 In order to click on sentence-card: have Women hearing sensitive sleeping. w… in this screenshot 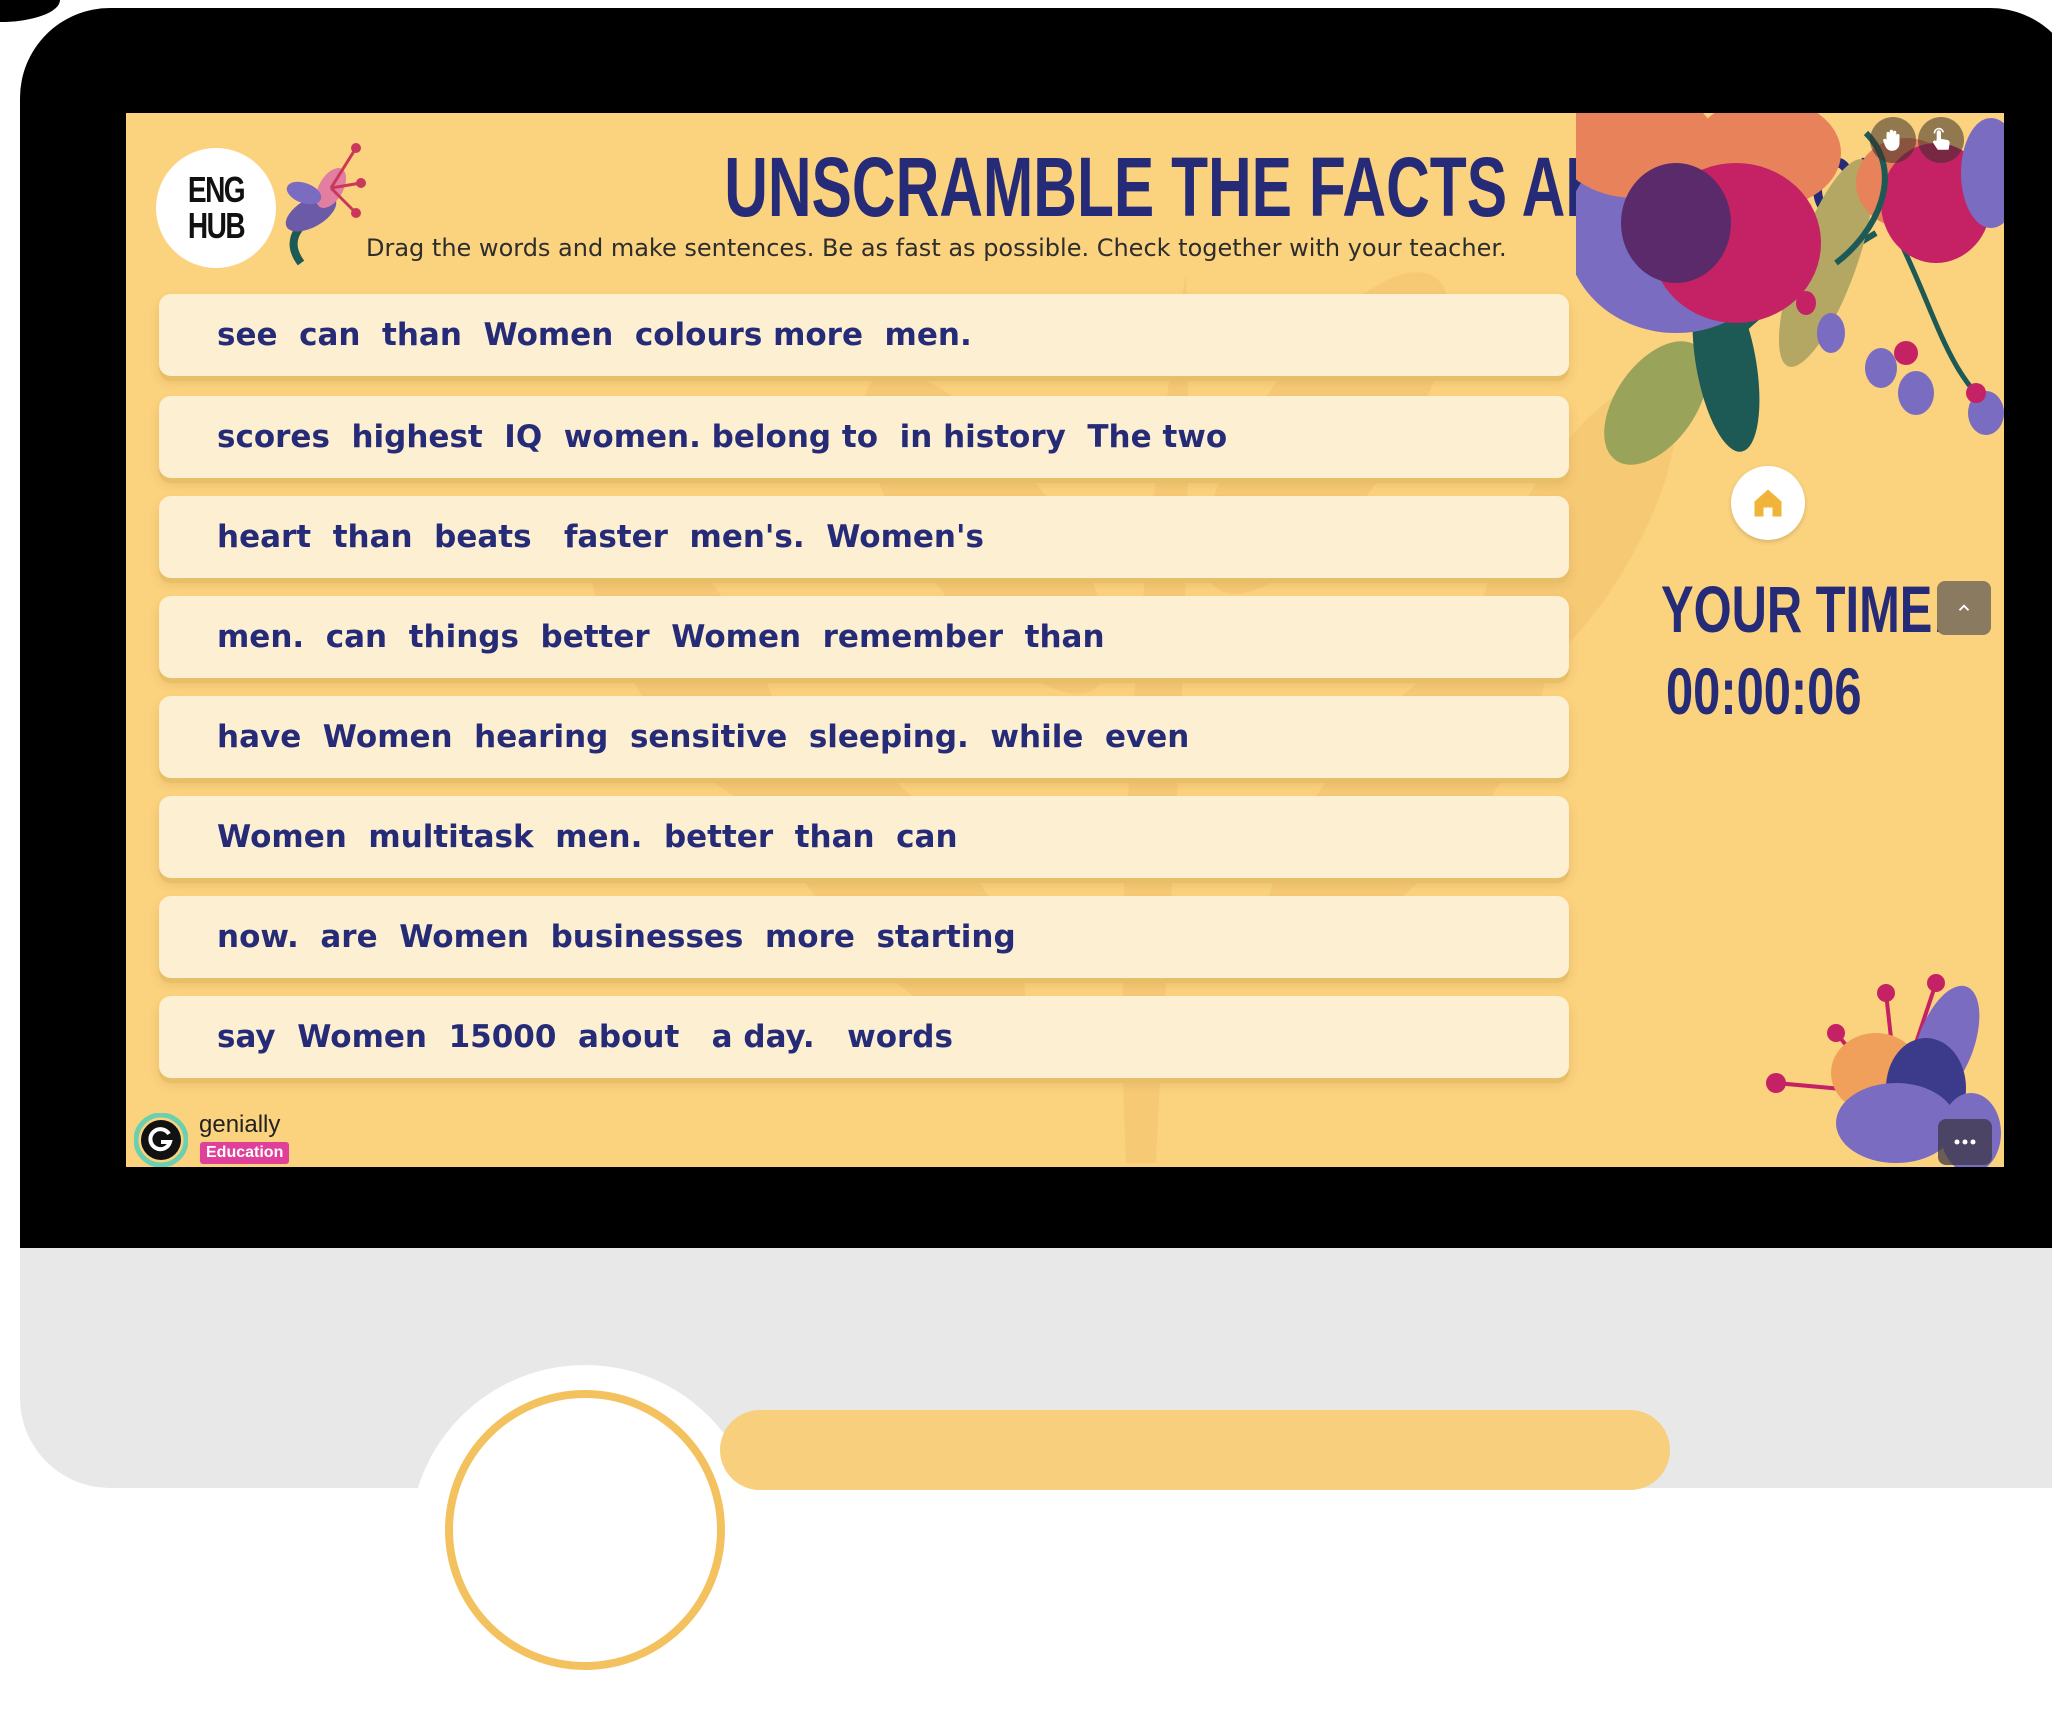, I will do `click(864, 737)`.